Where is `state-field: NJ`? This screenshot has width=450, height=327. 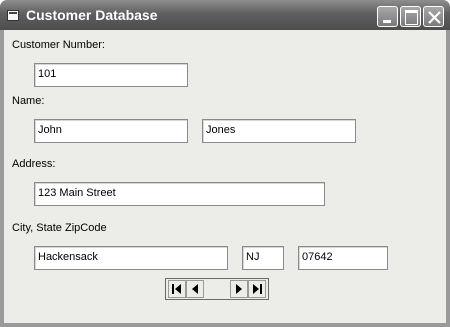 state-field: NJ is located at coordinates (263, 258).